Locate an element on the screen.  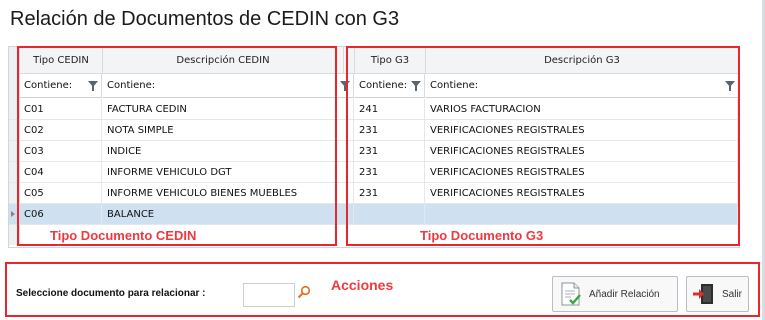
page-title: Relación de Documentos de CEDIN con G3 is located at coordinates (205, 19).